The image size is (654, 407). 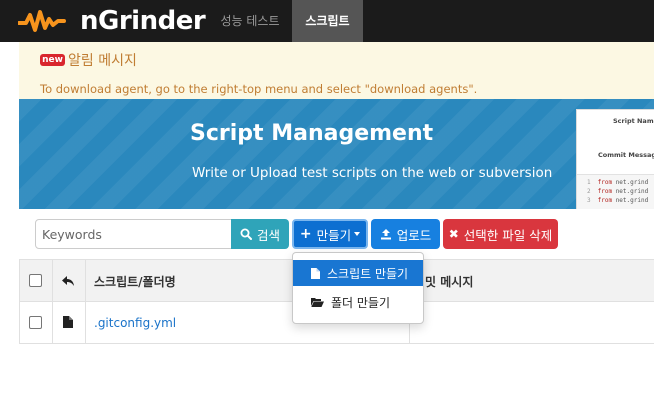 I want to click on reply-arrow-icon, so click(x=68, y=281).